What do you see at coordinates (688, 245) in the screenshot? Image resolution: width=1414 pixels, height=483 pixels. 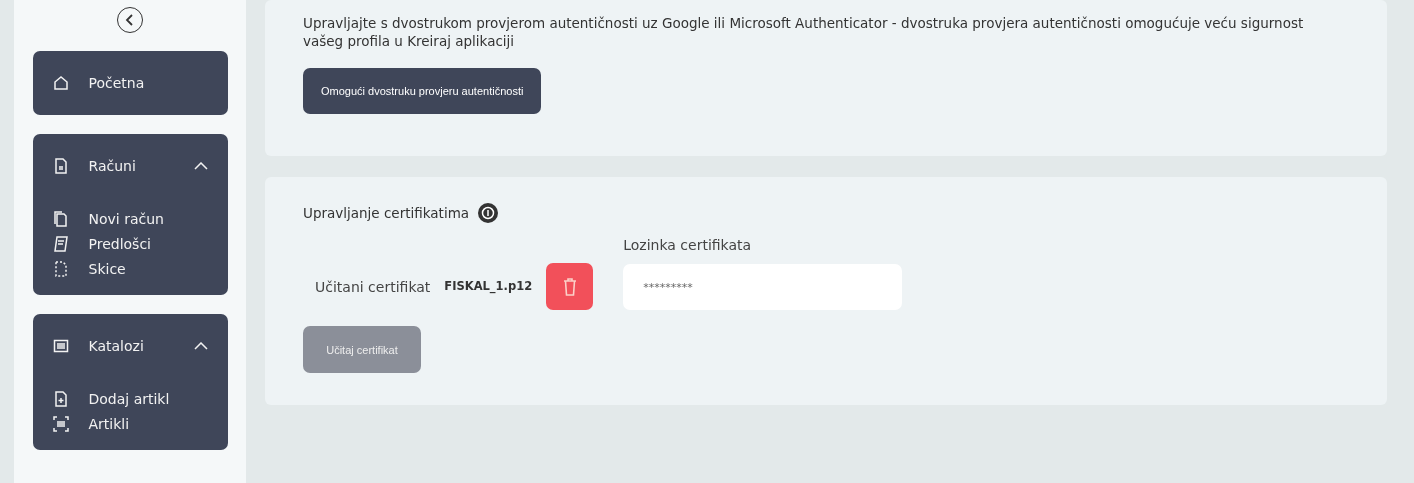 I see `password-label: Lozinka certifikata` at bounding box center [688, 245].